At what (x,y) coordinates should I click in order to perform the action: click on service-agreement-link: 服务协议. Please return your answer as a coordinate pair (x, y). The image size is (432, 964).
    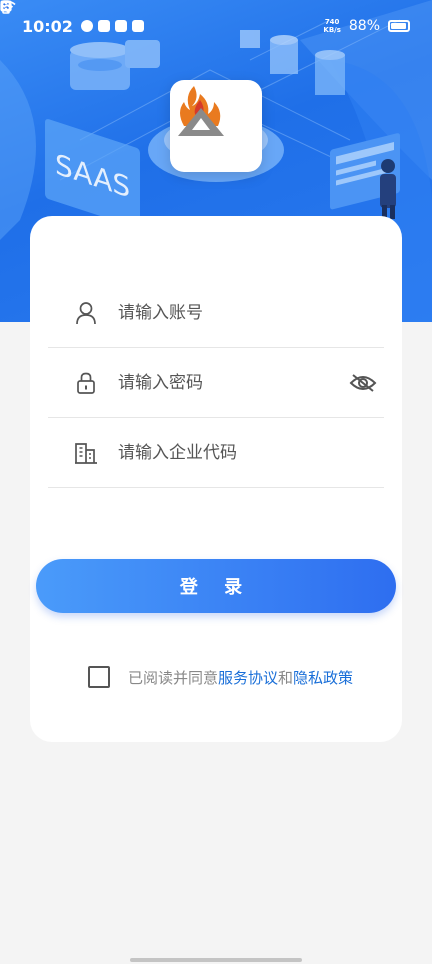
    Looking at the image, I should click on (248, 677).